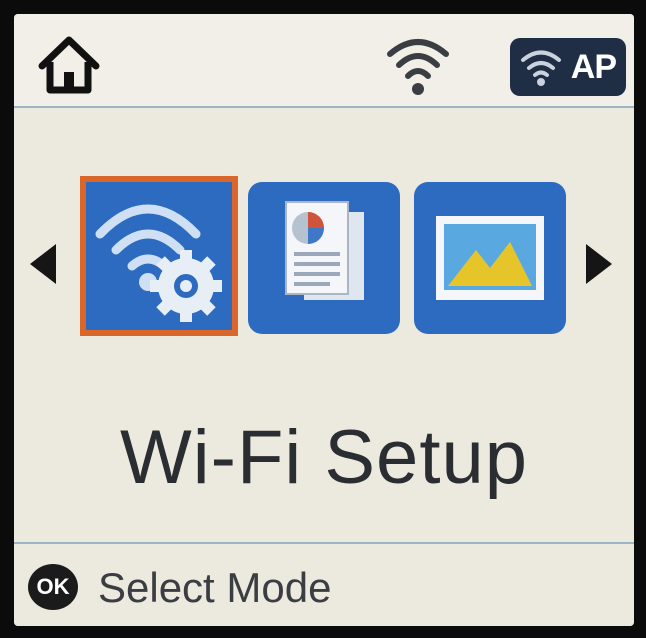  What do you see at coordinates (43, 264) in the screenshot?
I see `scroll-left-arrow-icon` at bounding box center [43, 264].